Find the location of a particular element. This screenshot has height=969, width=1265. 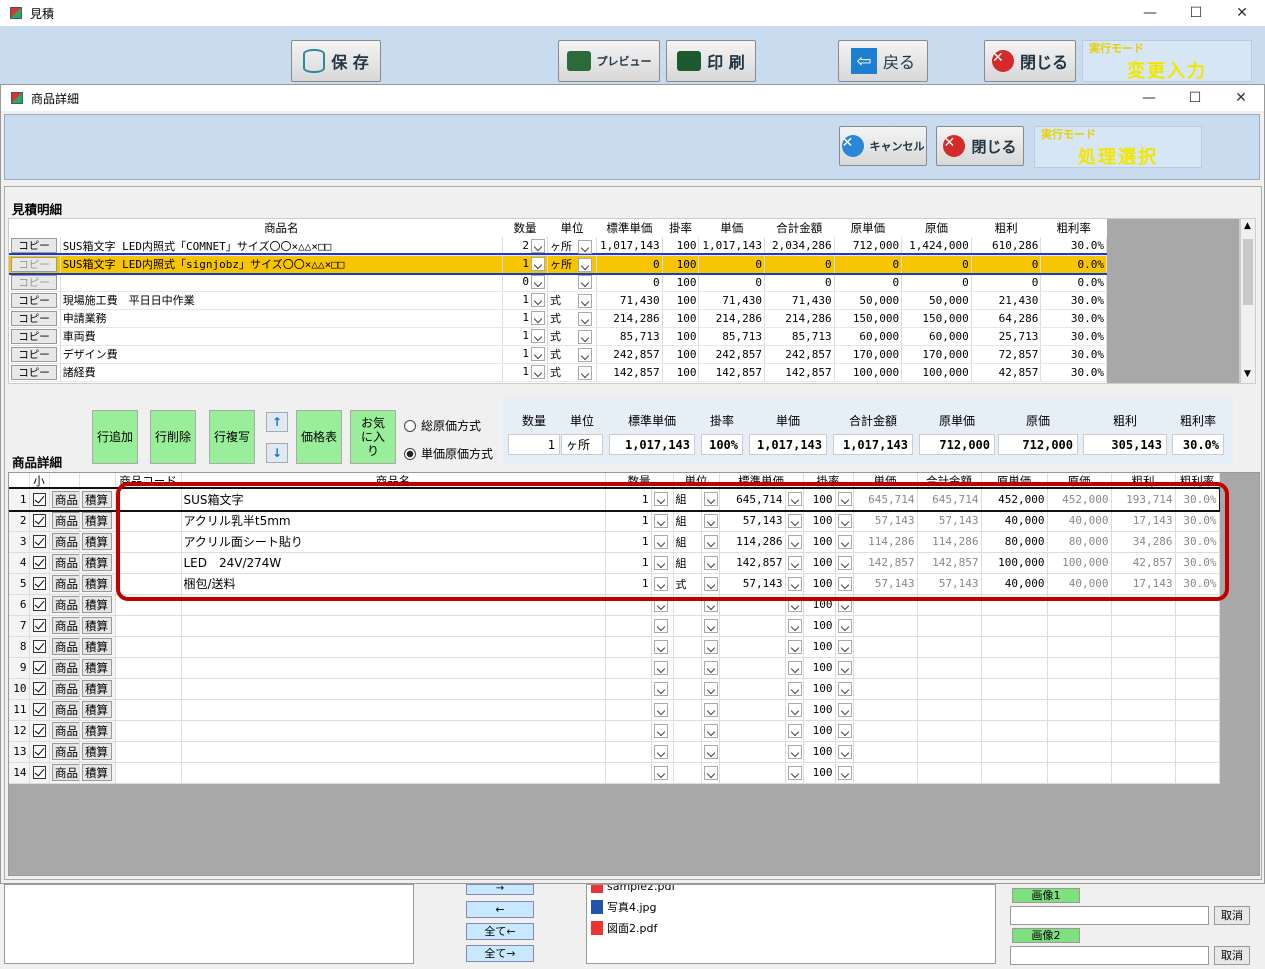

estimate-cost-unit-cell: 100,000 is located at coordinates (868, 372).